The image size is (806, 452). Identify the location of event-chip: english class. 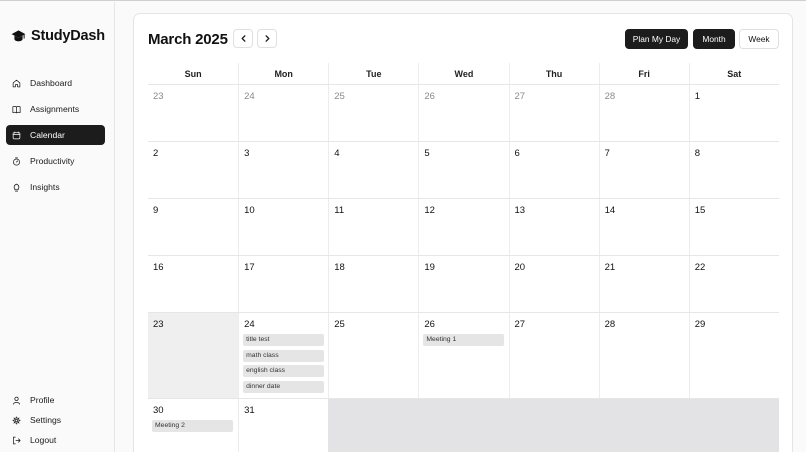
(284, 371).